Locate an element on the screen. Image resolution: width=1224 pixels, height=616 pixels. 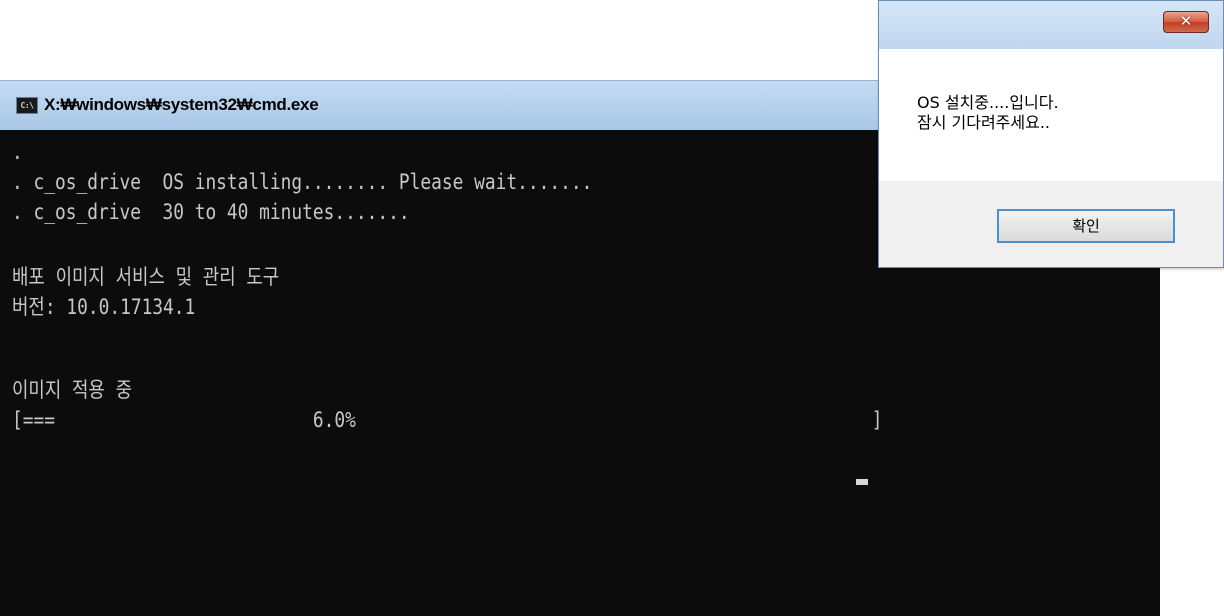
console-line: 이미지 적용 중 is located at coordinates (72, 390).